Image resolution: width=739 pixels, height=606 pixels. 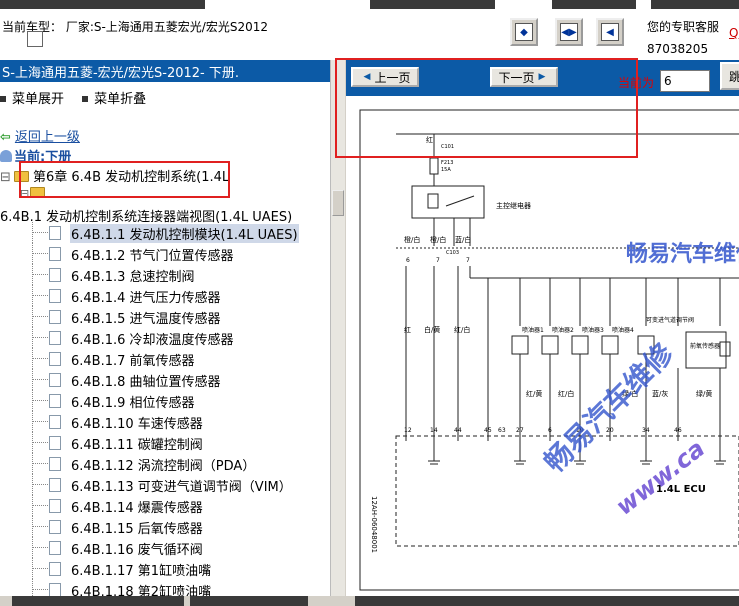 I want to click on injector-4-label: 喷油器4, so click(x=623, y=330).